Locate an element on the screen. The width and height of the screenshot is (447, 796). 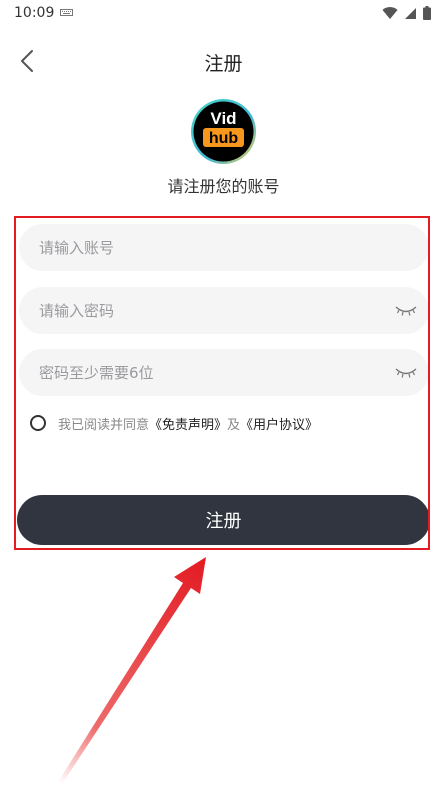
vidhub-logo: Vid hub is located at coordinates (223, 131).